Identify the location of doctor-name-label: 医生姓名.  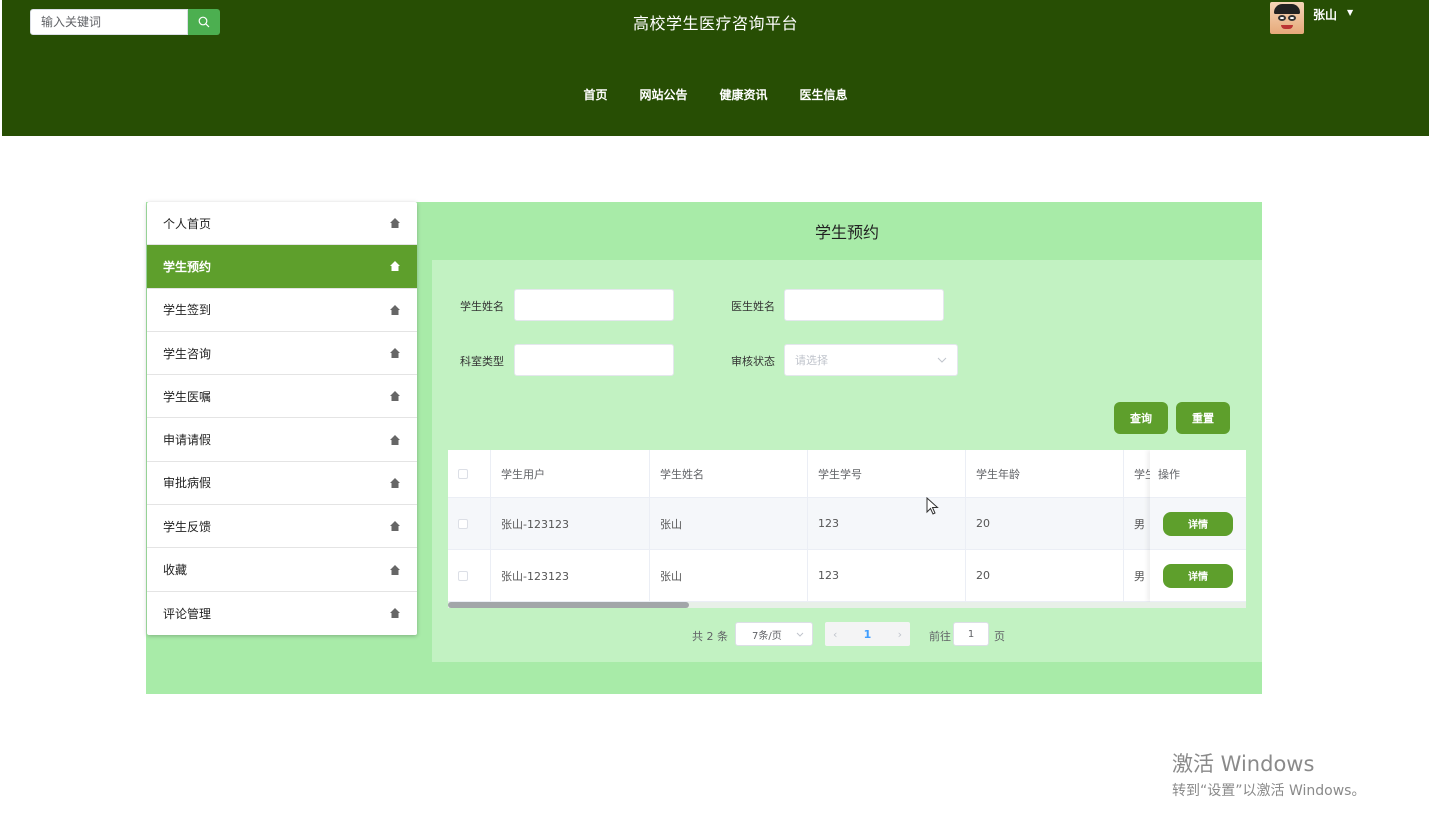
(753, 306).